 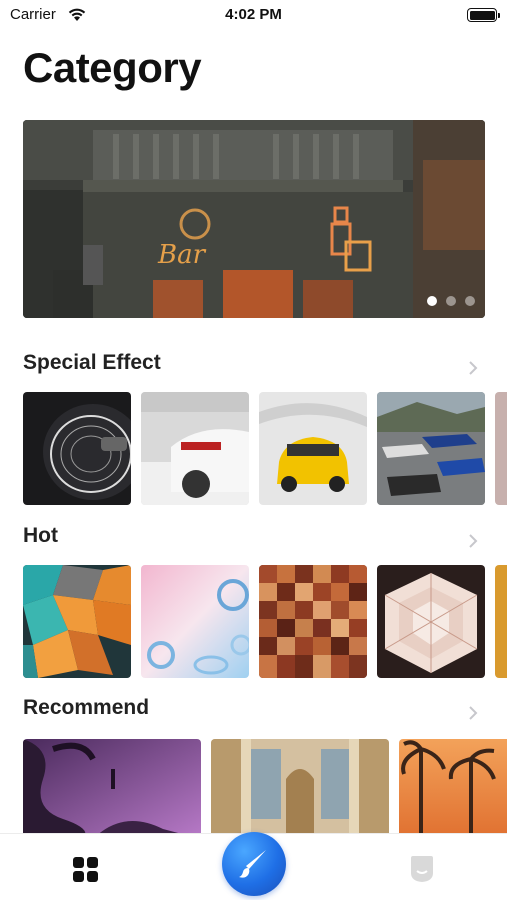 I want to click on tab-bar, so click(x=253, y=866).